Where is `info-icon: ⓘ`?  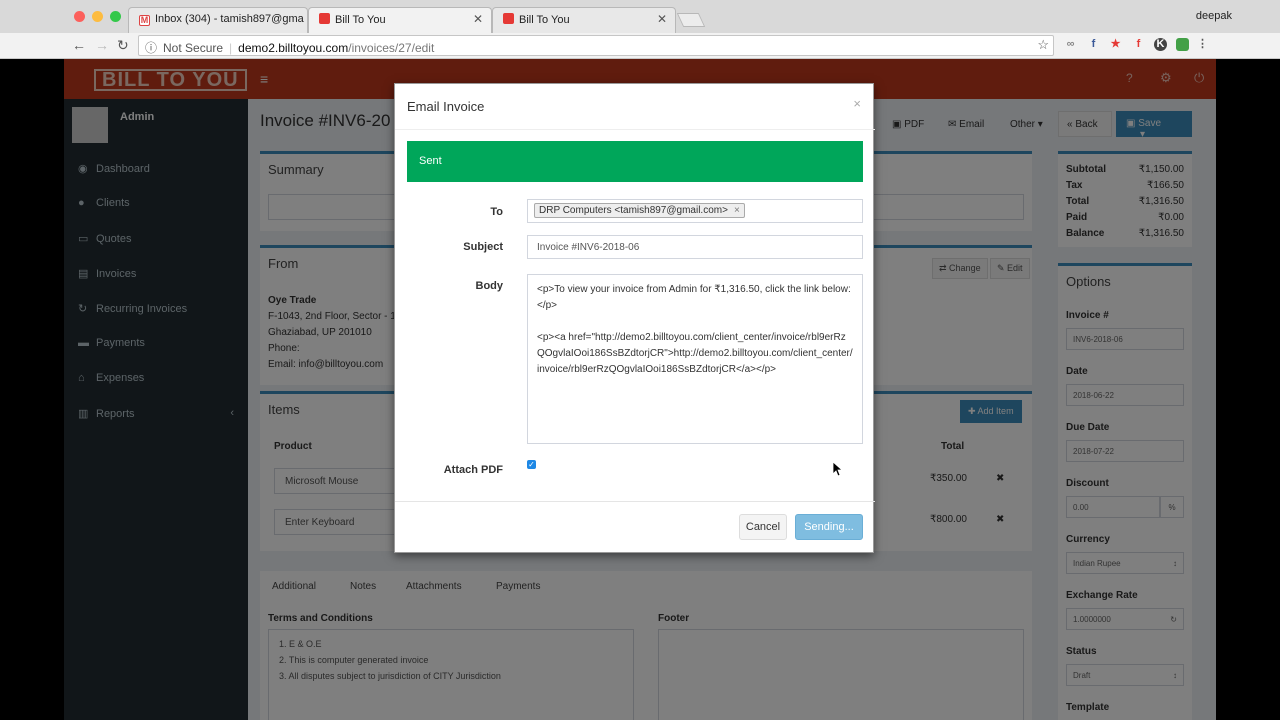 info-icon: ⓘ is located at coordinates (151, 48).